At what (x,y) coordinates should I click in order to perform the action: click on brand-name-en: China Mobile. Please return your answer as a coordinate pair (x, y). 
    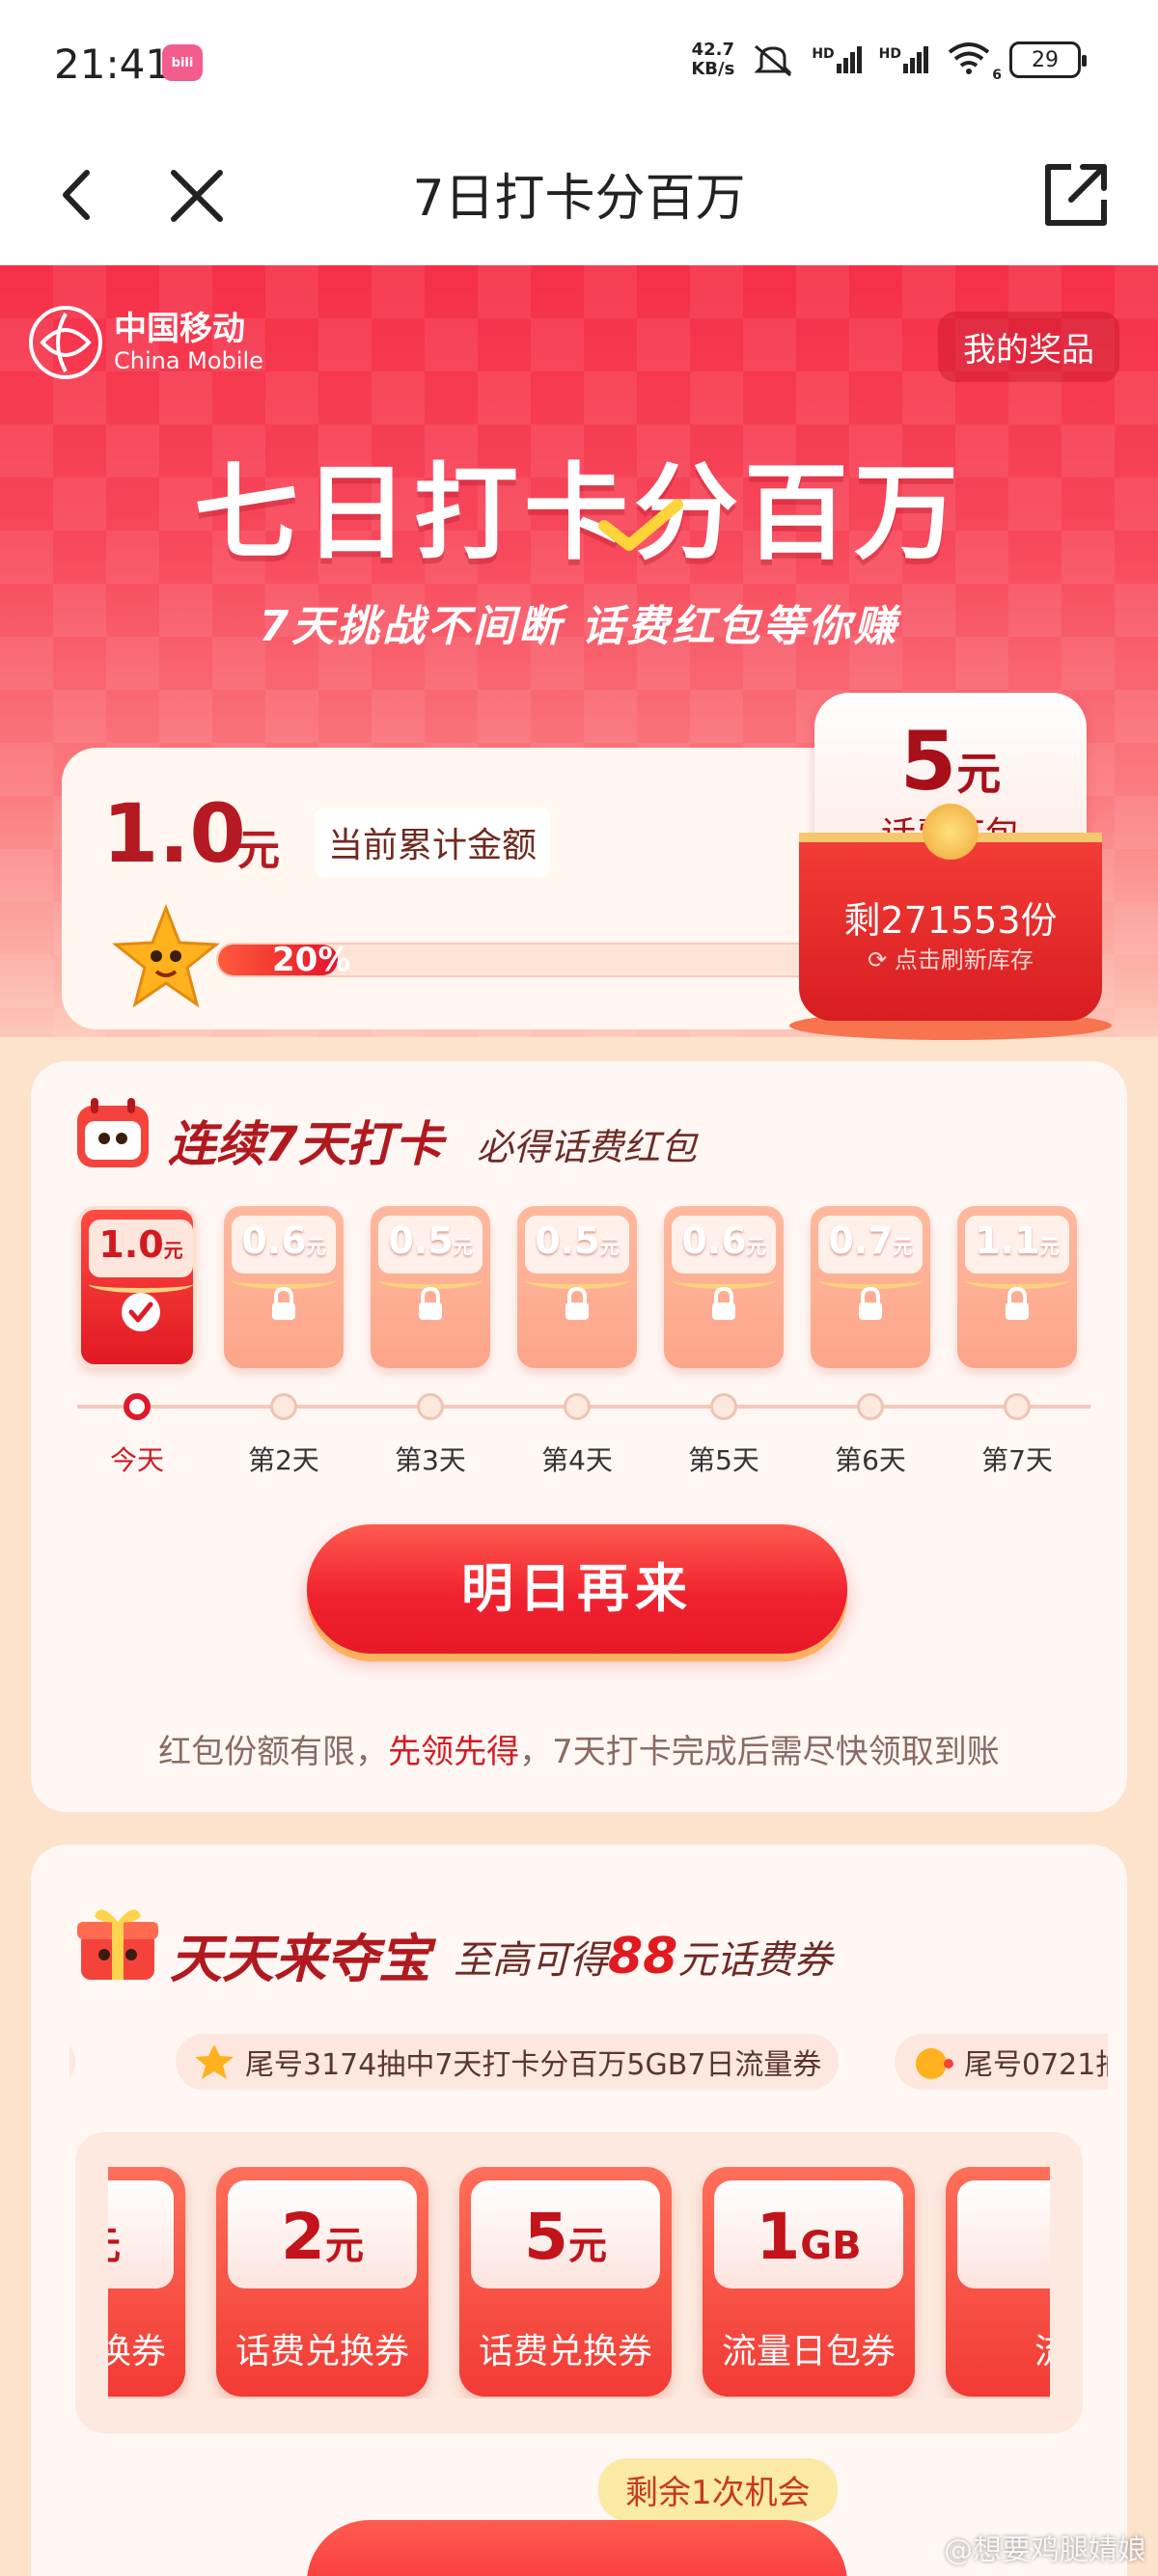
    Looking at the image, I should click on (188, 361).